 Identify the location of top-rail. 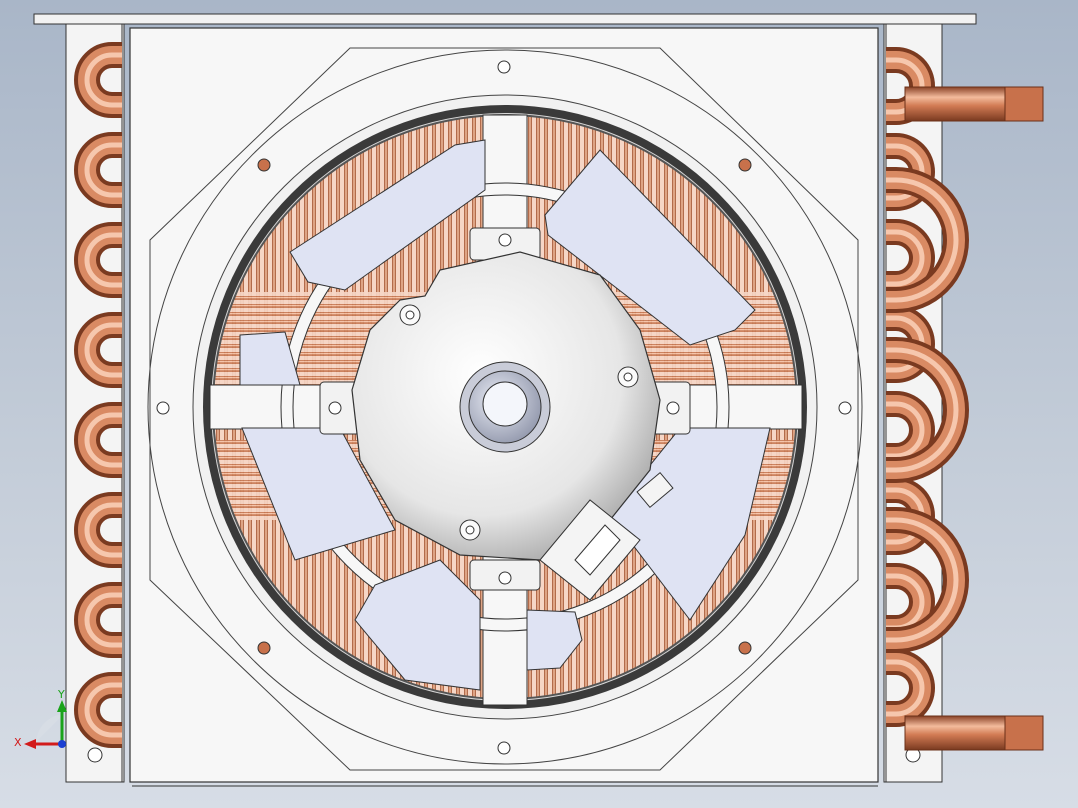
(505, 19).